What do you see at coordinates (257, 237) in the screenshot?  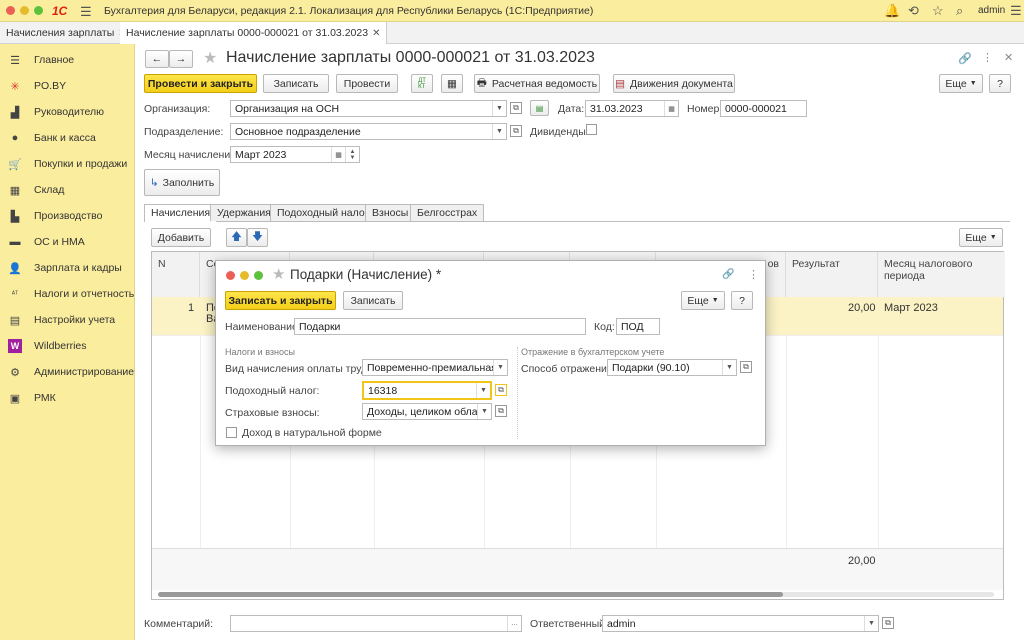 I see `move-down-button: 🡇` at bounding box center [257, 237].